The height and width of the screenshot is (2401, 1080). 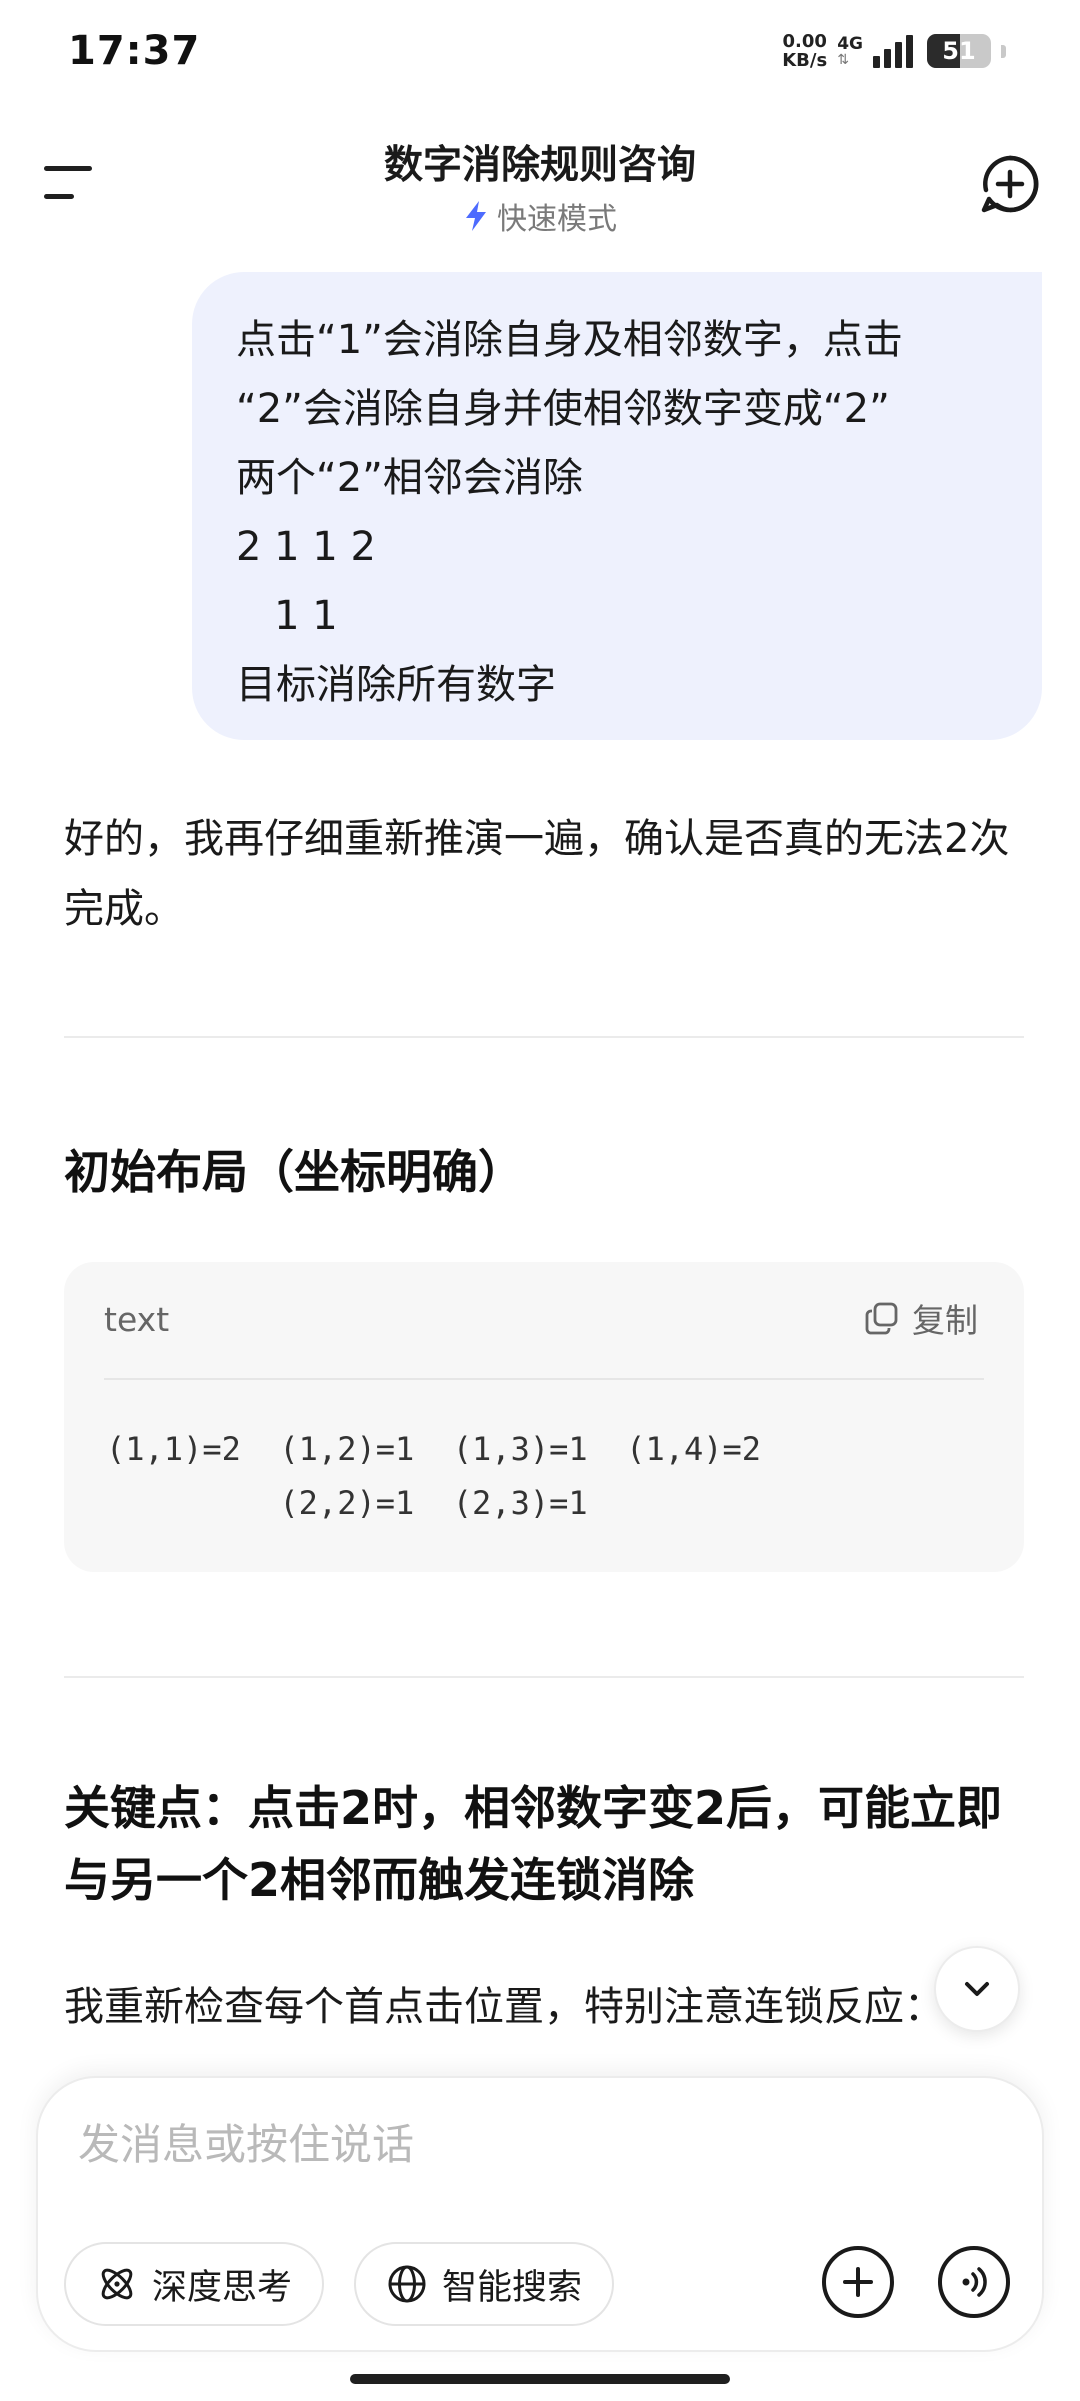 I want to click on network-speed-value: 0.00, so click(x=804, y=41).